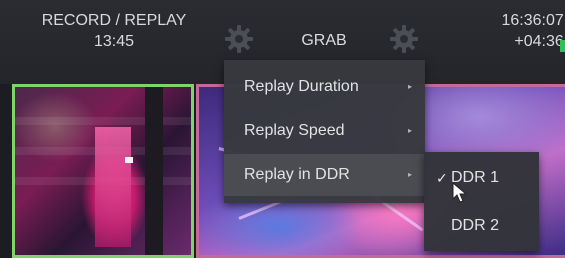 The height and width of the screenshot is (258, 565). I want to click on record-time: 13:45, so click(114, 41).